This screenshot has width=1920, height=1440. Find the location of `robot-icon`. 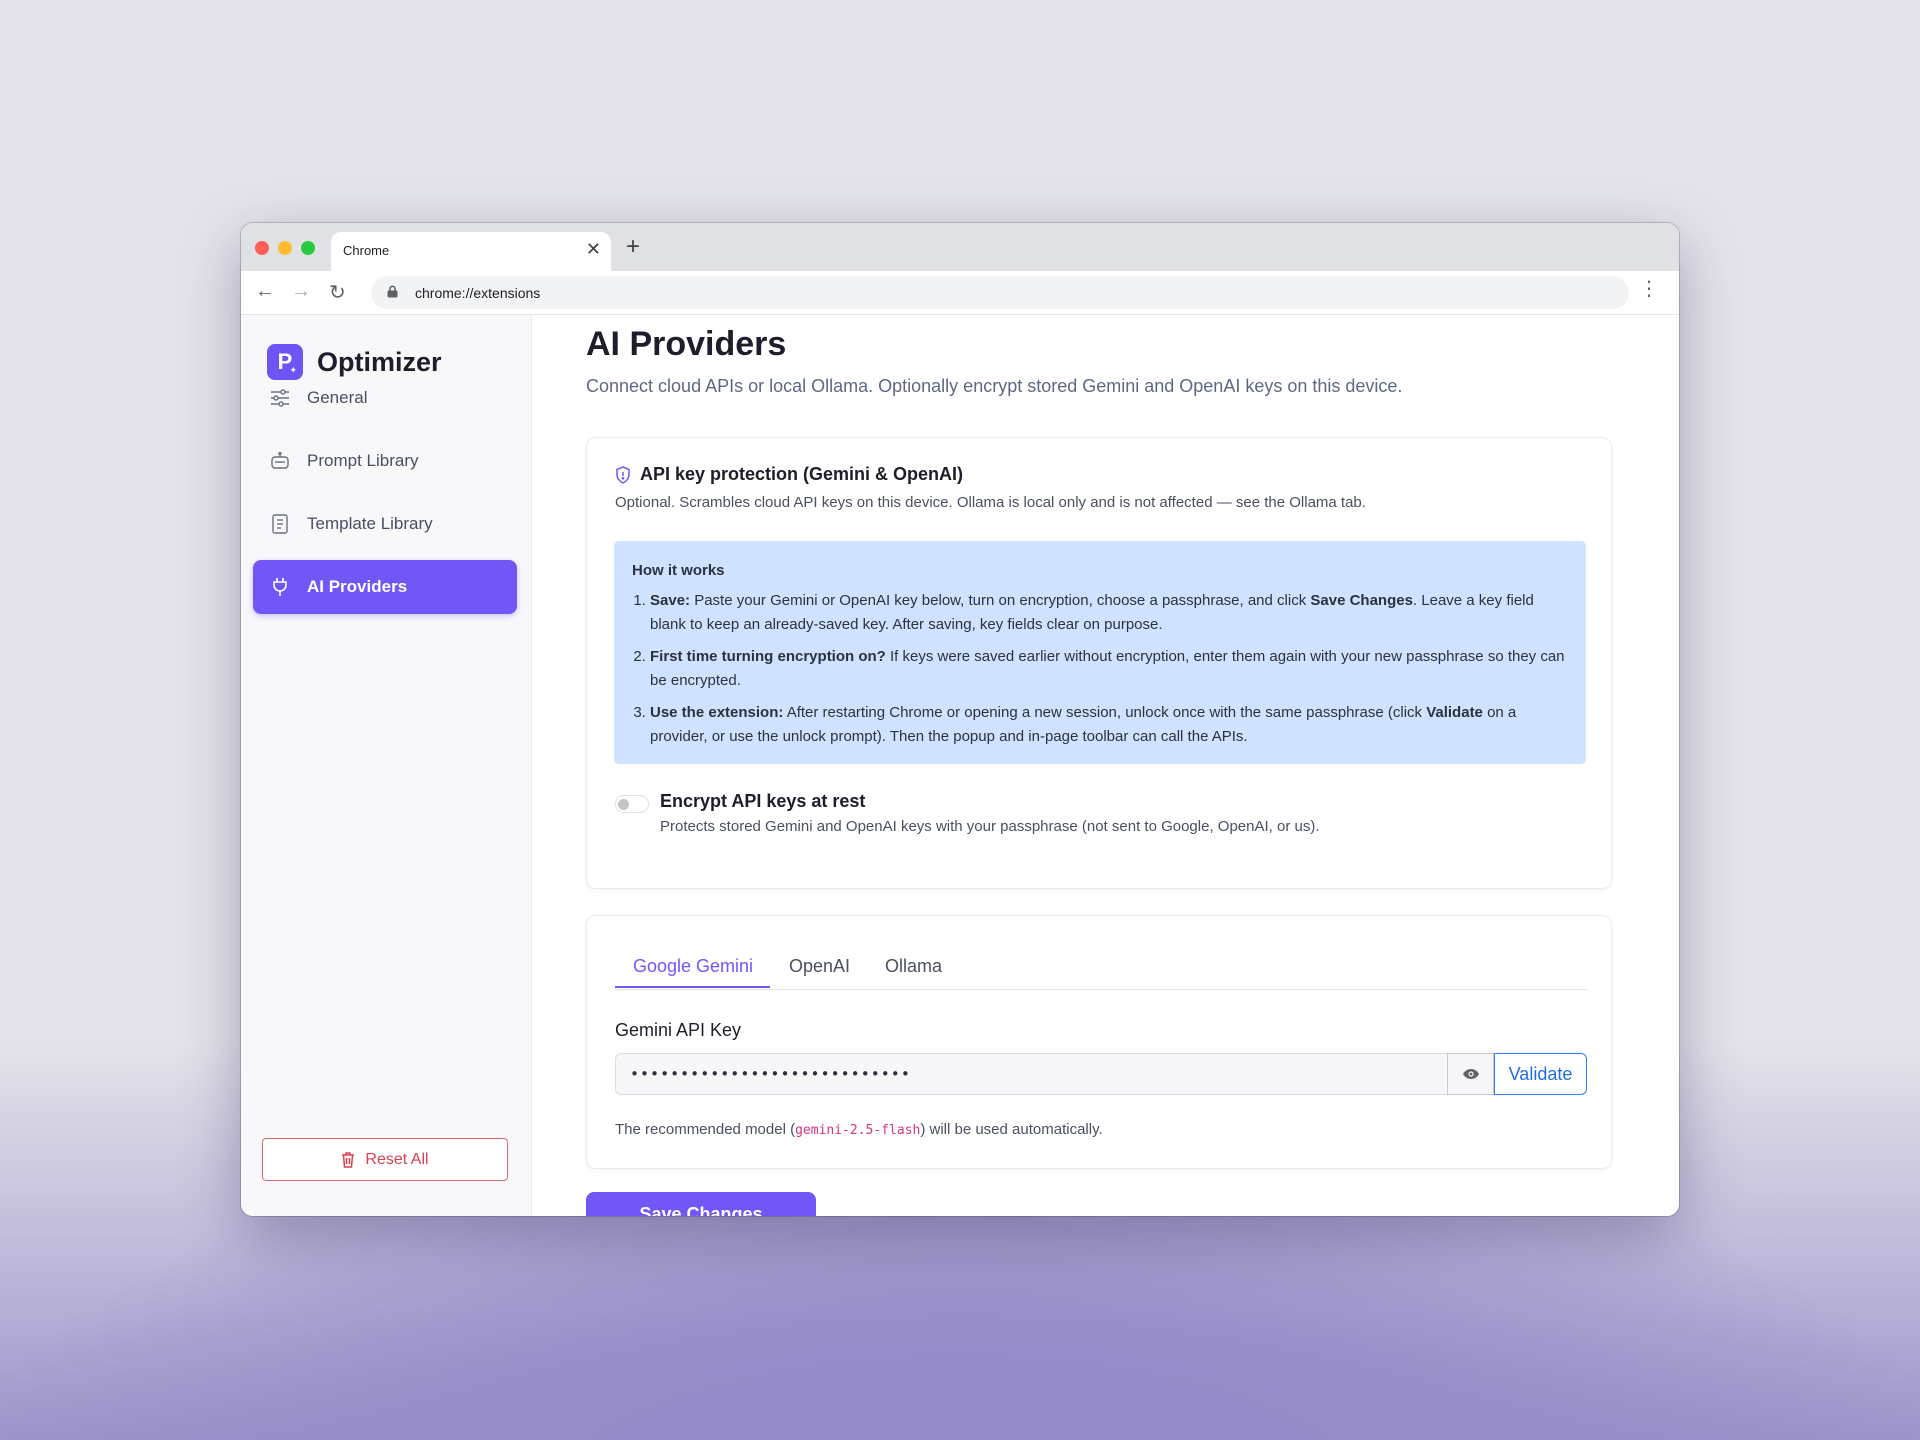

robot-icon is located at coordinates (280, 461).